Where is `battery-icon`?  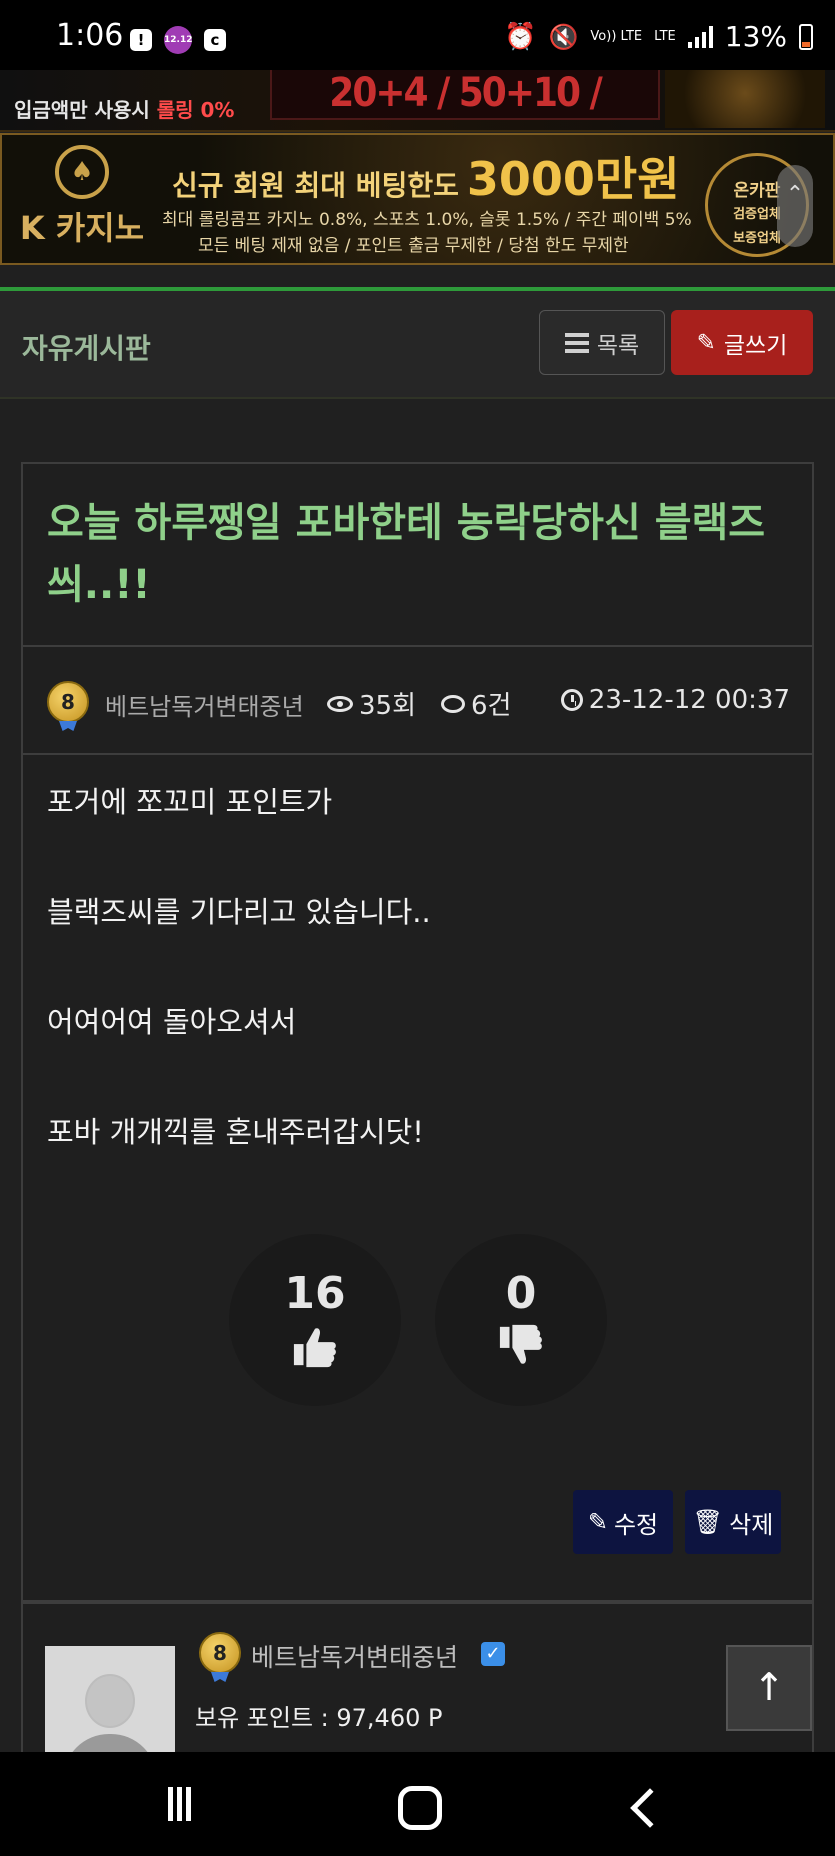 battery-icon is located at coordinates (806, 36).